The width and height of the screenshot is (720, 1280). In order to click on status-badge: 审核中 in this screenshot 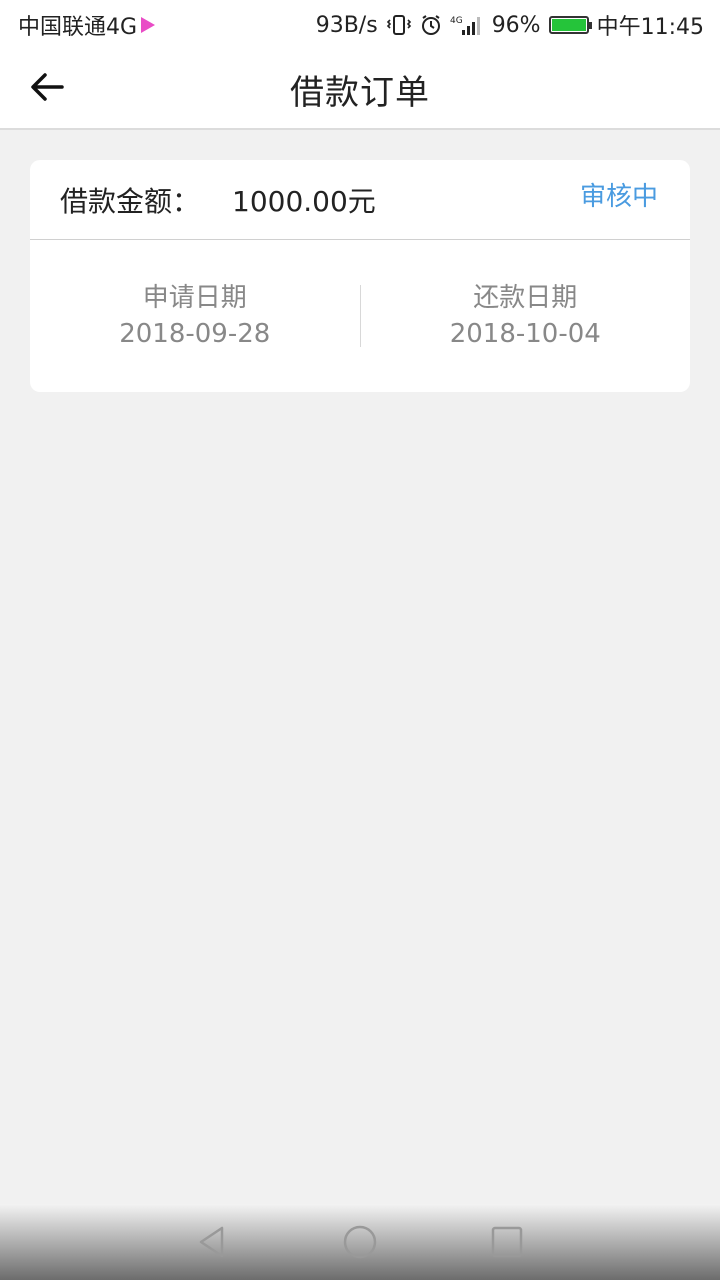, I will do `click(618, 197)`.